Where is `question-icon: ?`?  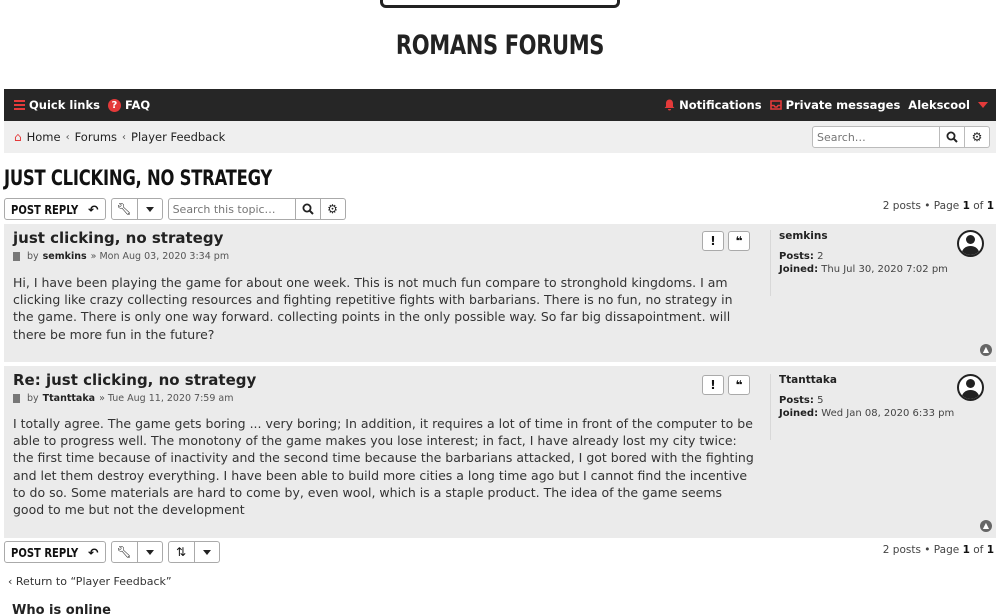
question-icon: ? is located at coordinates (114, 105).